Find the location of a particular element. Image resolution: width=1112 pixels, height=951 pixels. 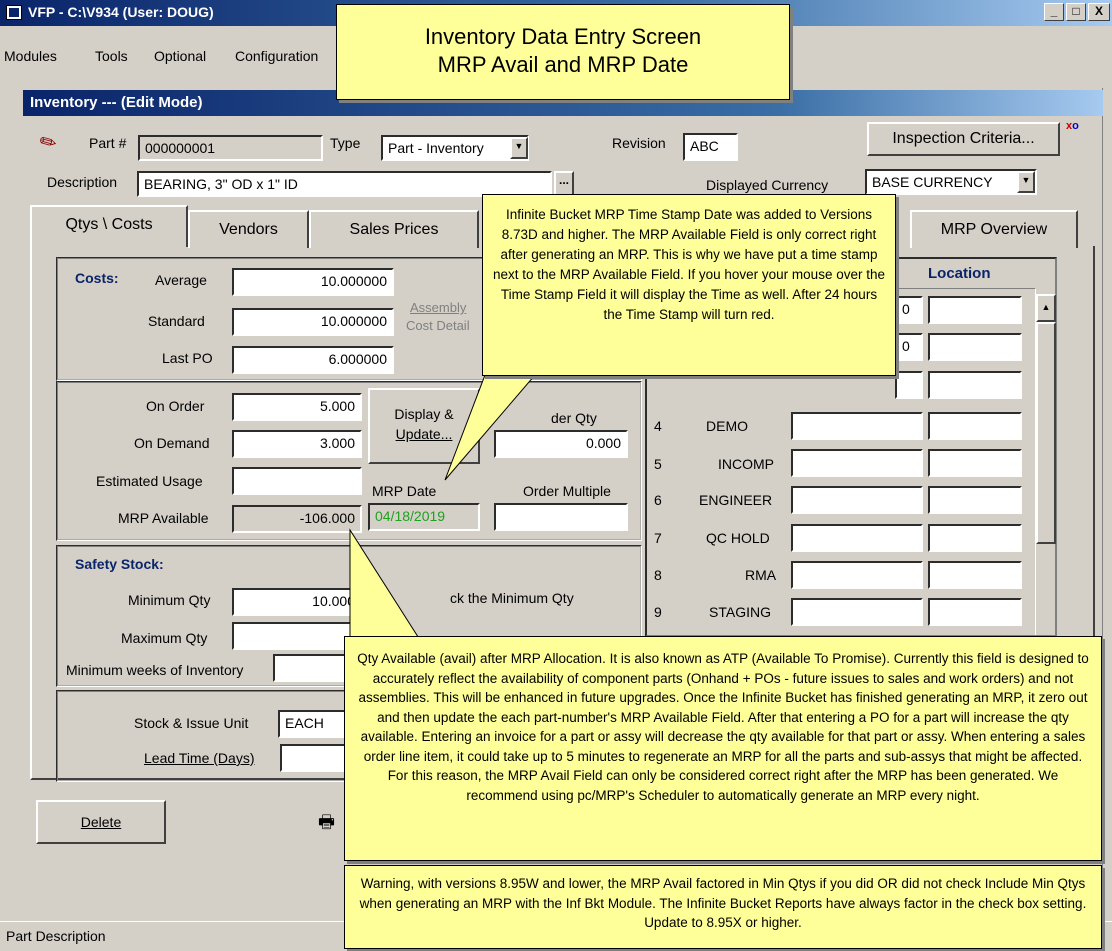

standard-cost-field: 10.000000 is located at coordinates (313, 322).